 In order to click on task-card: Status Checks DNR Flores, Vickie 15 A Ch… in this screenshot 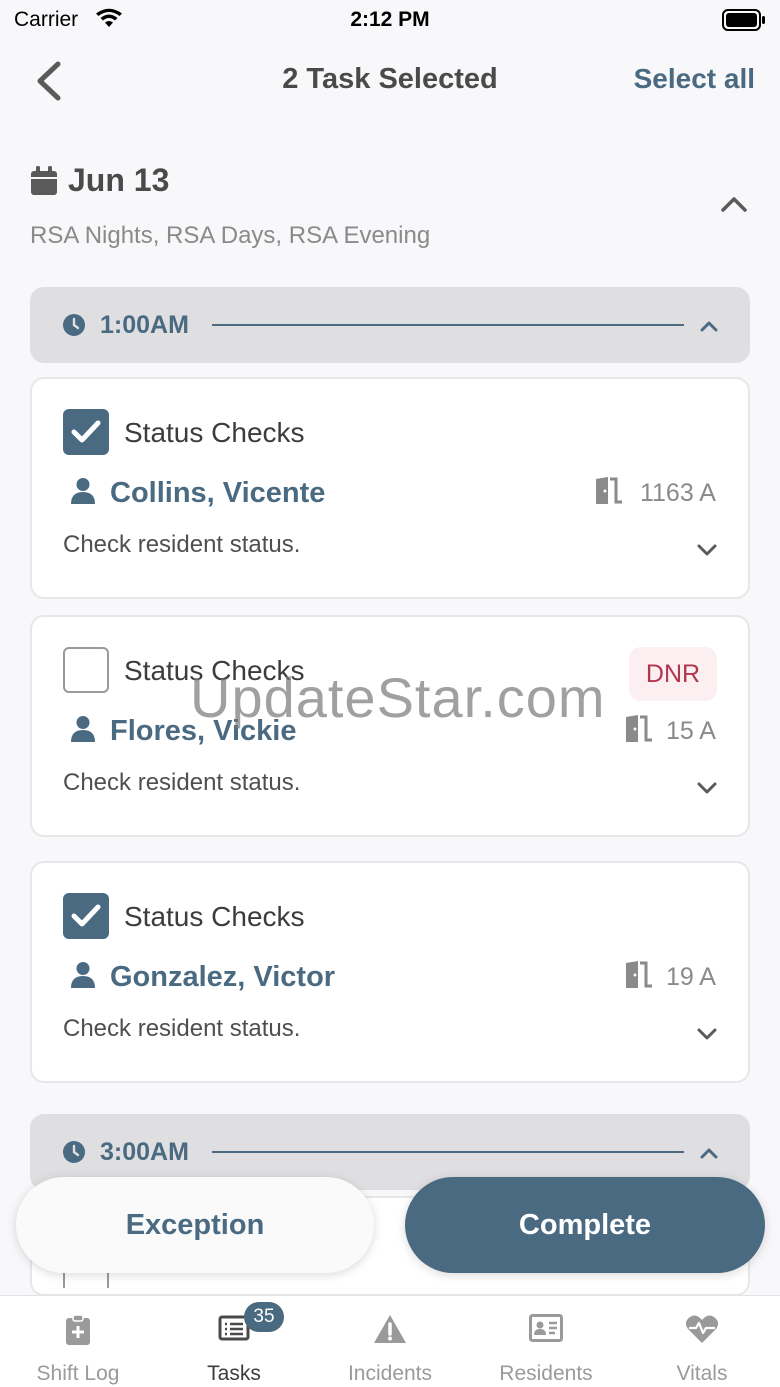, I will do `click(390, 726)`.